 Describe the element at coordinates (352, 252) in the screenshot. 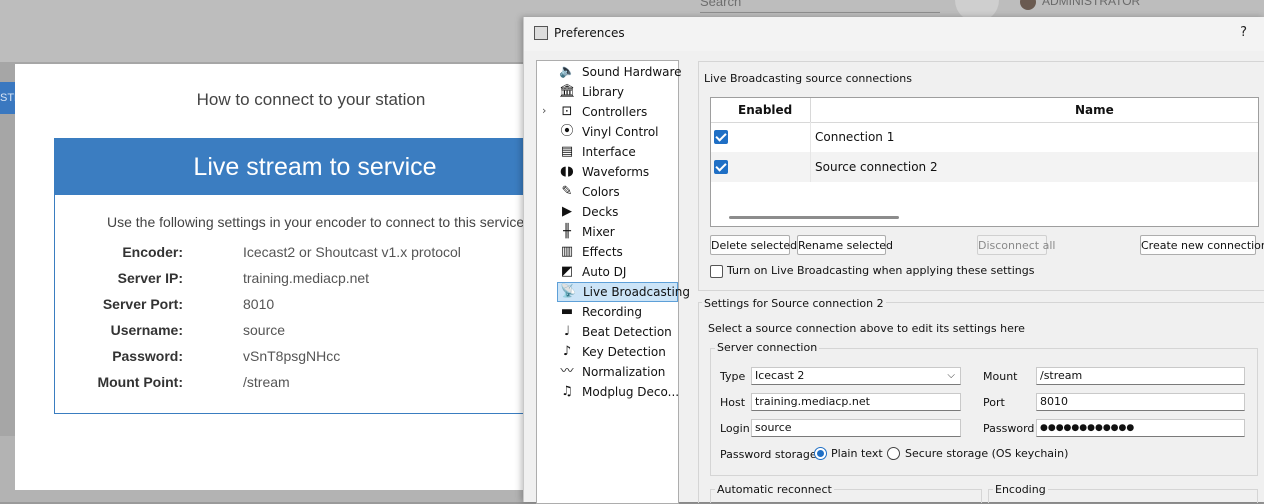

I see `field-value: Icecast2 or Shoutcast v1.x protocol` at that location.